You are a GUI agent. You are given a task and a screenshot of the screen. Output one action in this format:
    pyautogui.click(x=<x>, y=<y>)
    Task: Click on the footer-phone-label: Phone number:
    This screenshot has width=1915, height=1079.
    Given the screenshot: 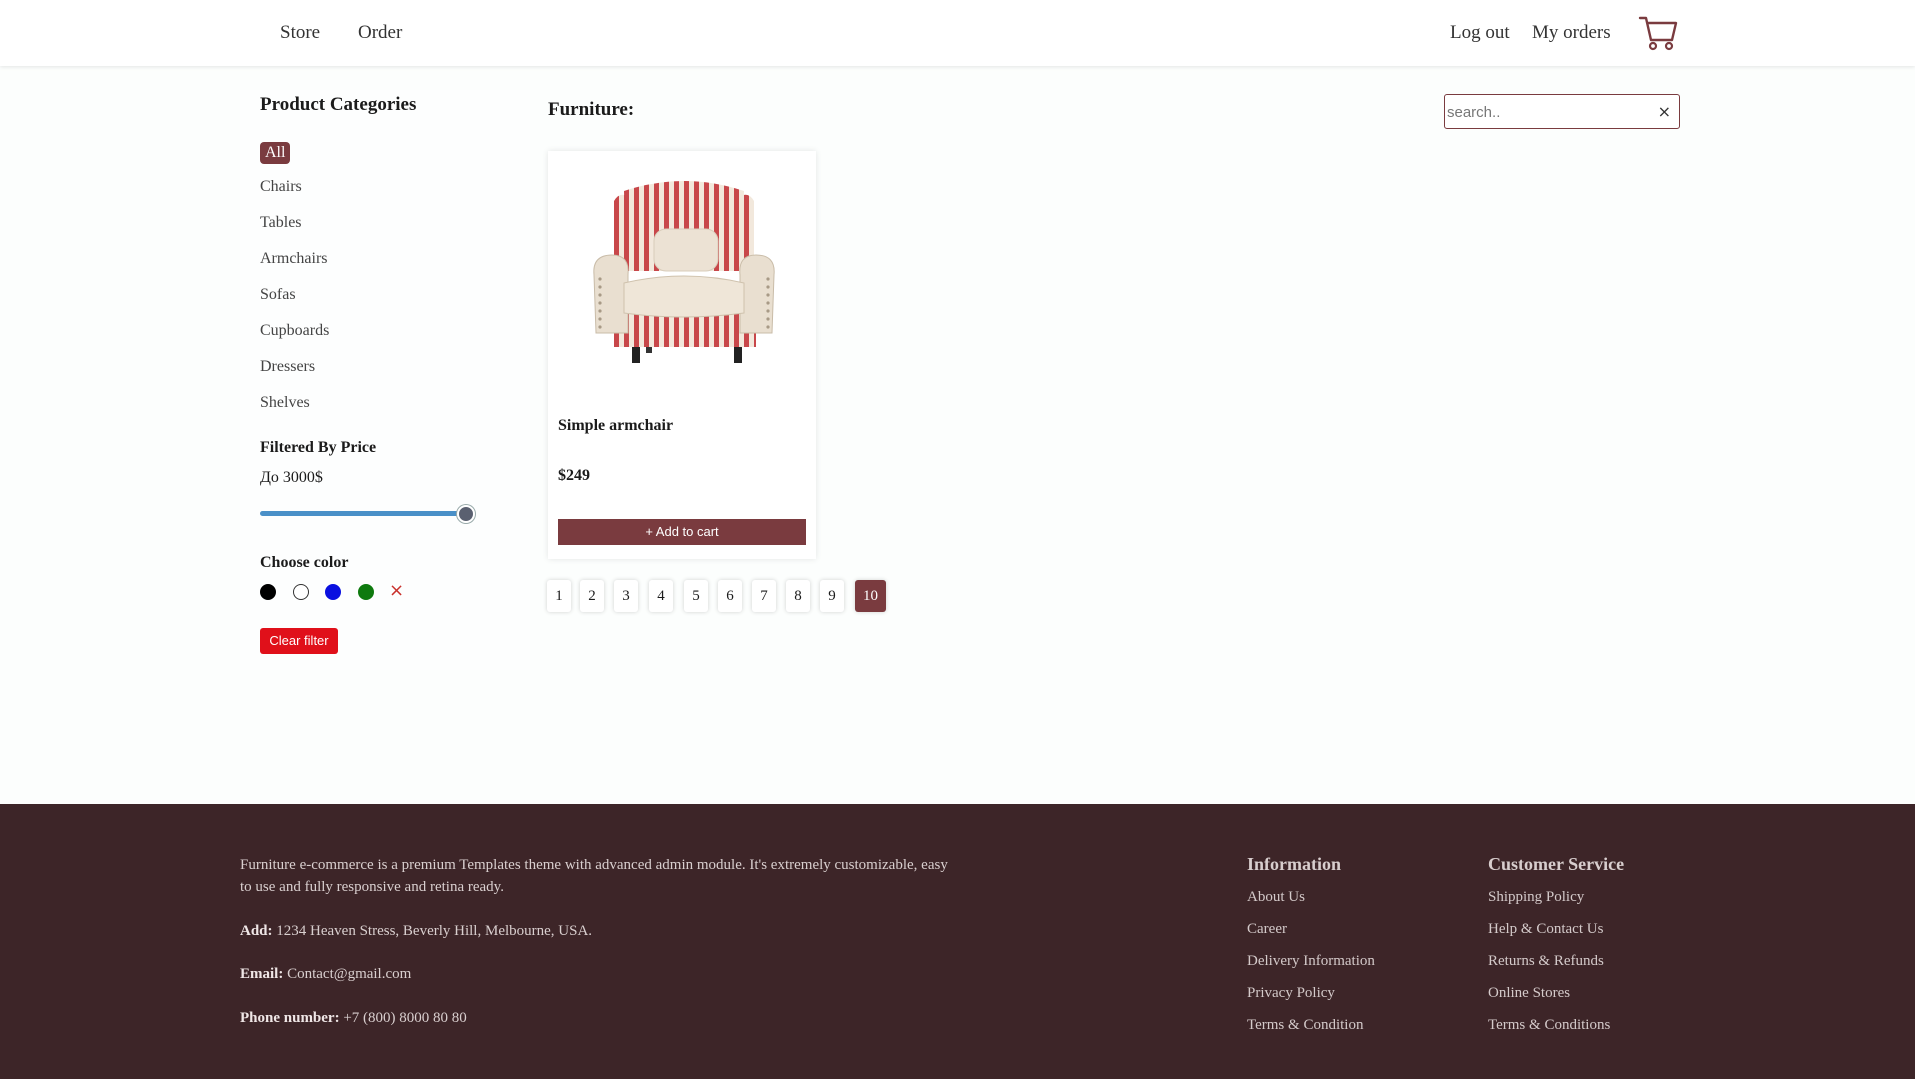 What is the action you would take?
    pyautogui.click(x=290, y=1018)
    